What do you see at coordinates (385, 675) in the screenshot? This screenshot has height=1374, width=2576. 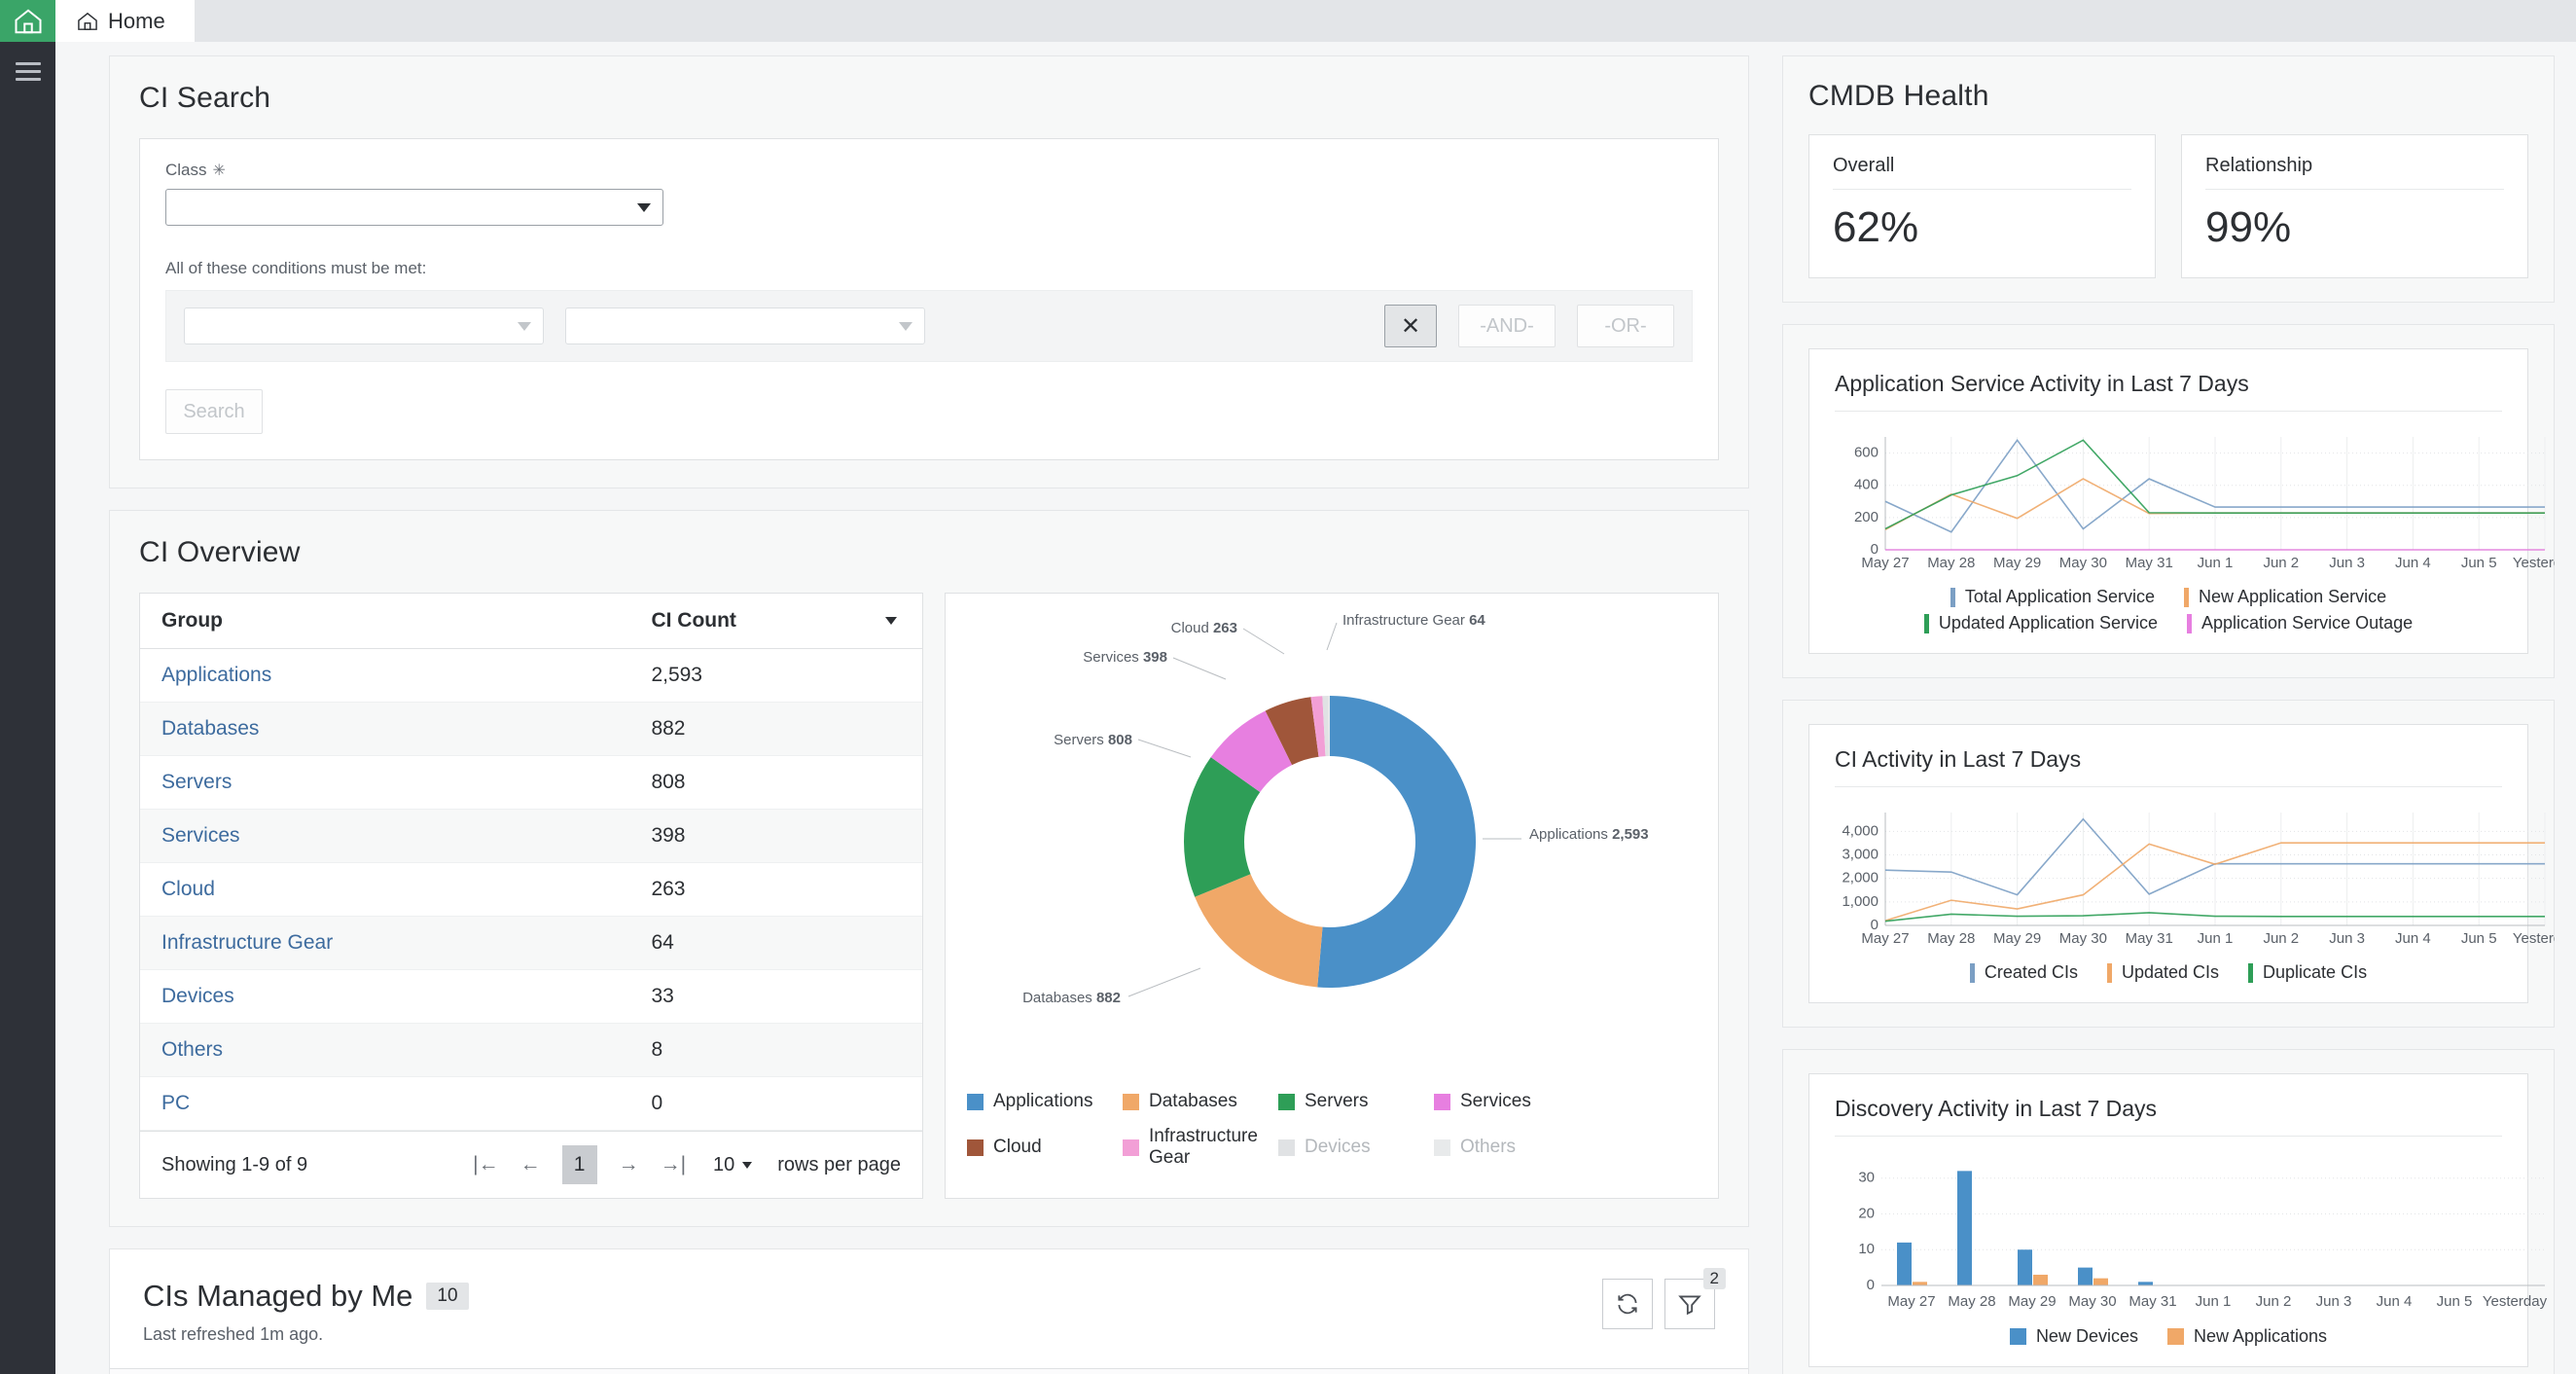 I see `cell-group: Applications` at bounding box center [385, 675].